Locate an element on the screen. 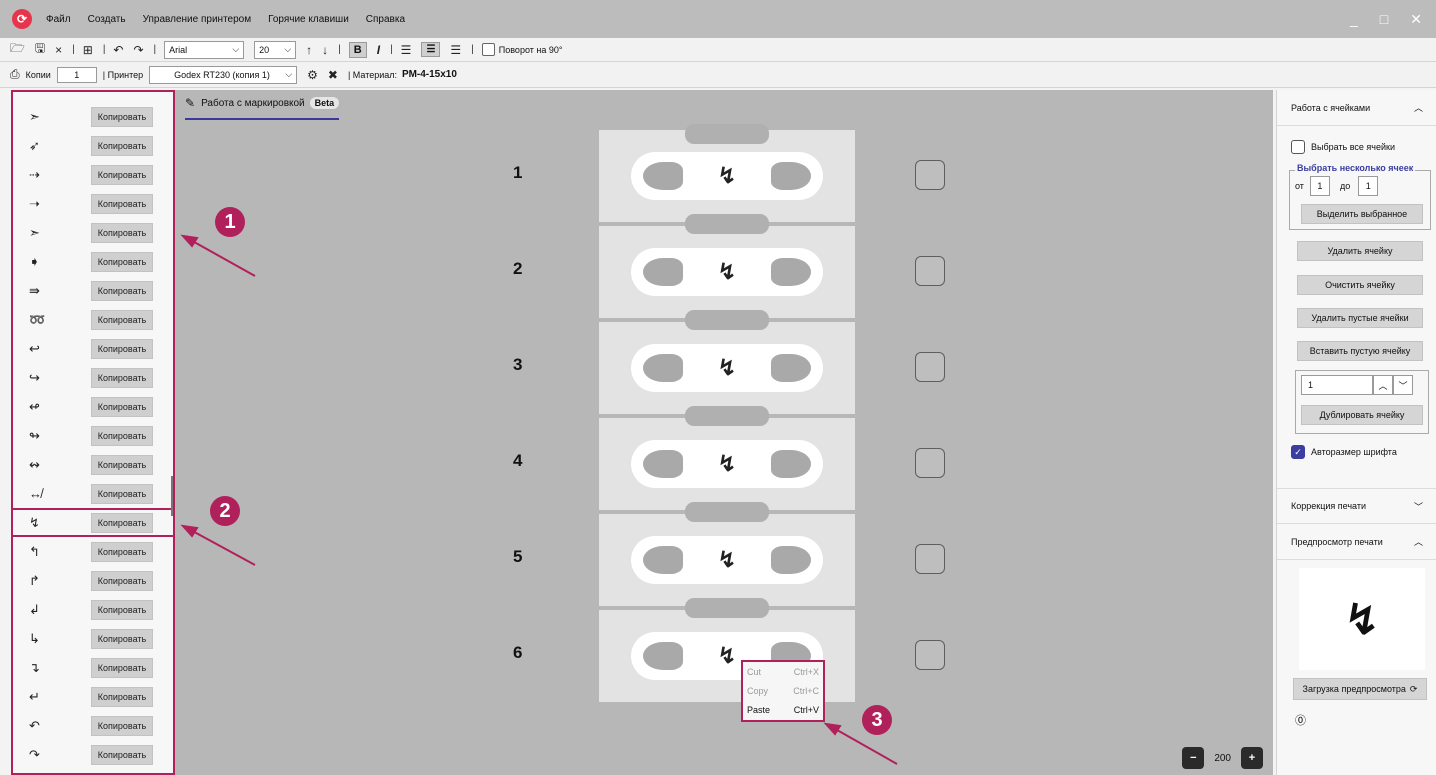  symbol-glyph: ↮ is located at coordinates (35, 493).